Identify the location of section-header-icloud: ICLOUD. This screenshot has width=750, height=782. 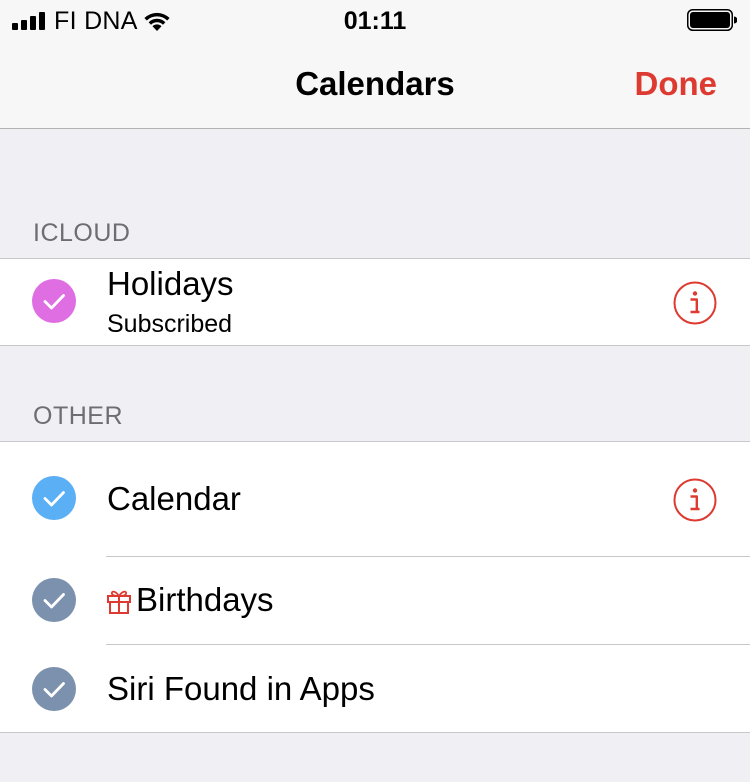
(82, 233).